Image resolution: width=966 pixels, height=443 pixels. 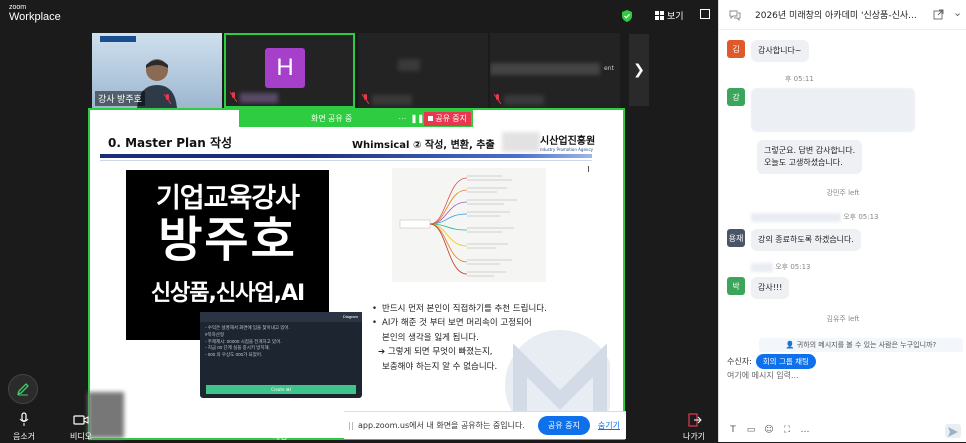 I want to click on bullet-item: AI가 해준 것 부터 보면 머리속이 고정되어, so click(x=485, y=323).